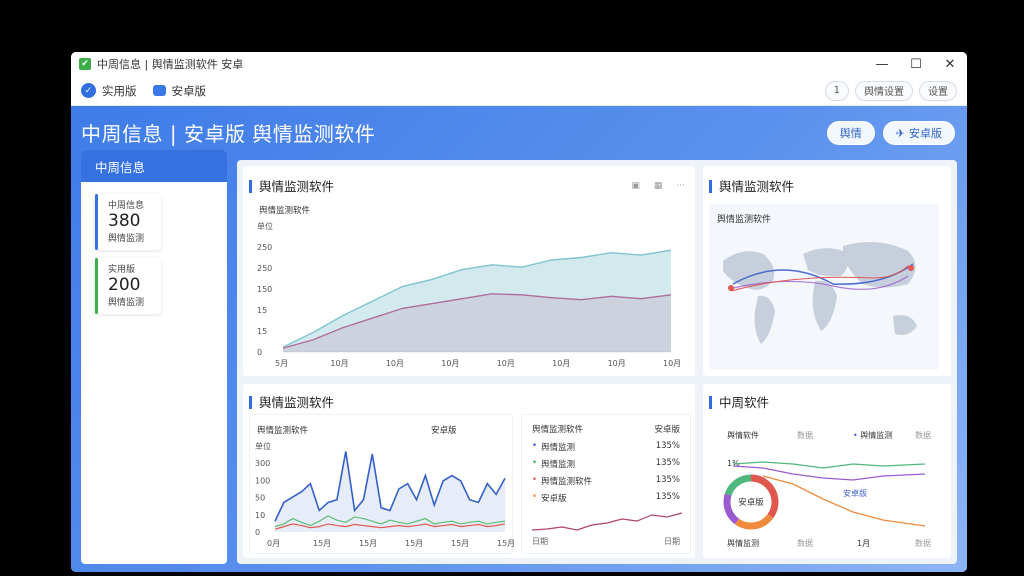 This screenshot has height=576, width=1024. Describe the element at coordinates (124, 221) in the screenshot. I see `stat-value: 380` at that location.